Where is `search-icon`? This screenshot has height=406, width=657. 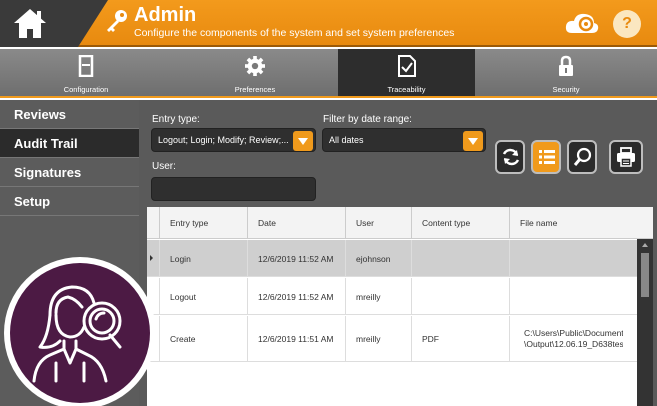
search-icon is located at coordinates (582, 156).